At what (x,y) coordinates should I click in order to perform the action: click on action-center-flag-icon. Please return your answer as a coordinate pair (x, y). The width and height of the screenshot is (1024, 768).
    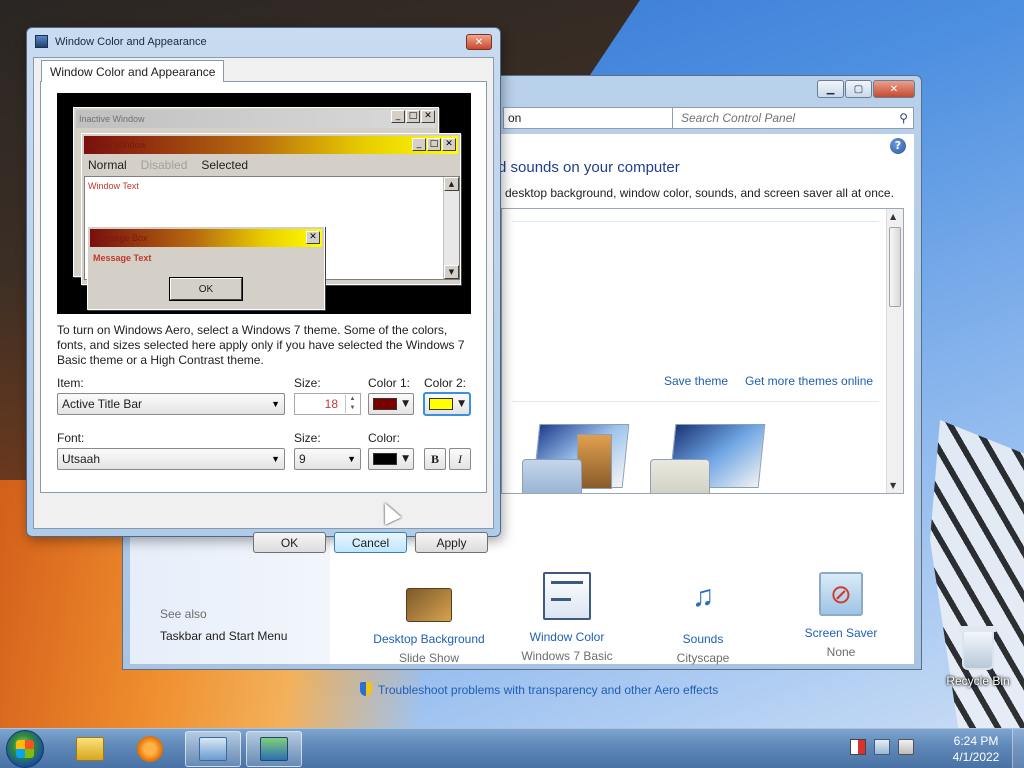
    Looking at the image, I should click on (858, 747).